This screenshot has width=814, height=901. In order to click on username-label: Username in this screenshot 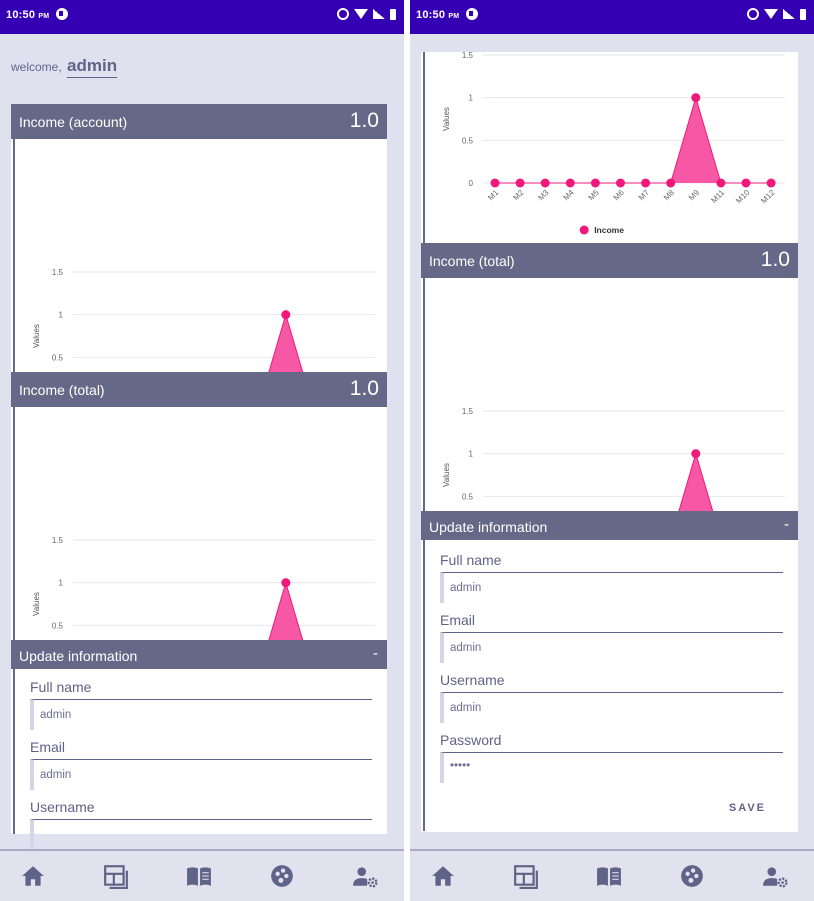, I will do `click(472, 680)`.